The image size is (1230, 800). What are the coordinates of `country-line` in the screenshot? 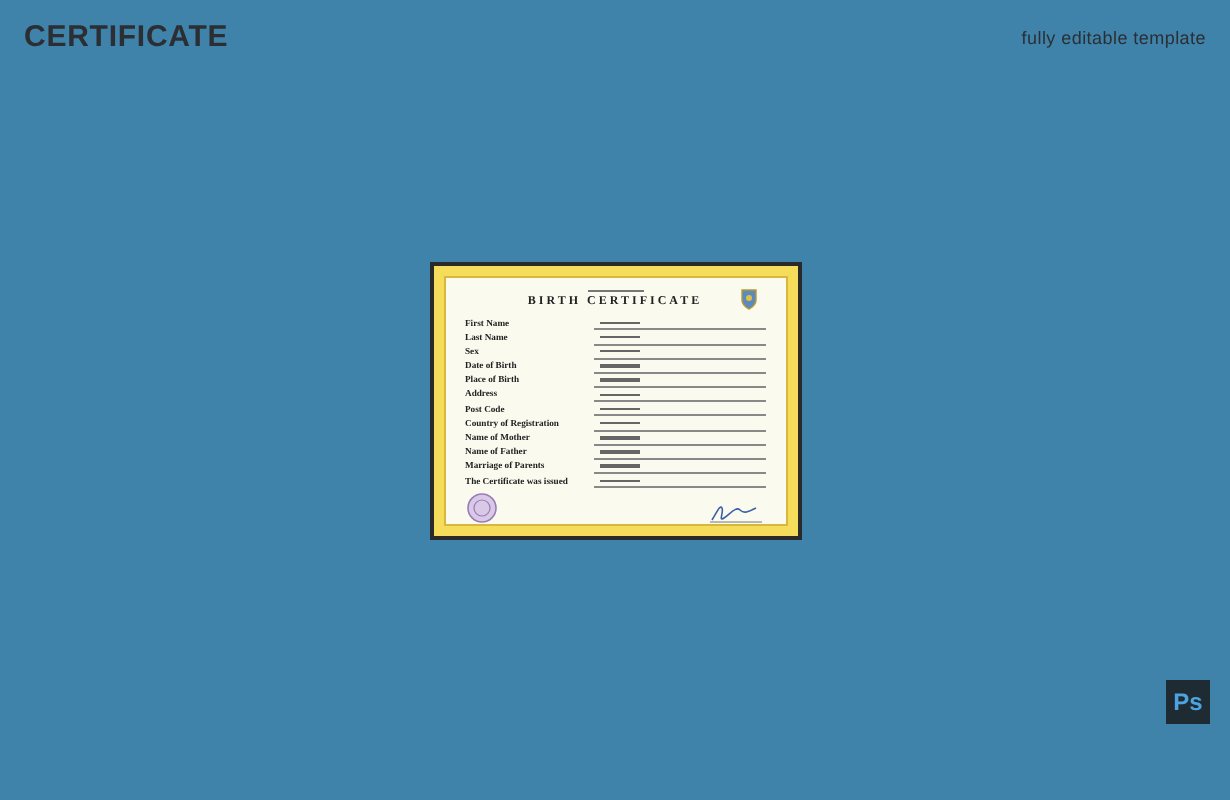 It's located at (615, 291).